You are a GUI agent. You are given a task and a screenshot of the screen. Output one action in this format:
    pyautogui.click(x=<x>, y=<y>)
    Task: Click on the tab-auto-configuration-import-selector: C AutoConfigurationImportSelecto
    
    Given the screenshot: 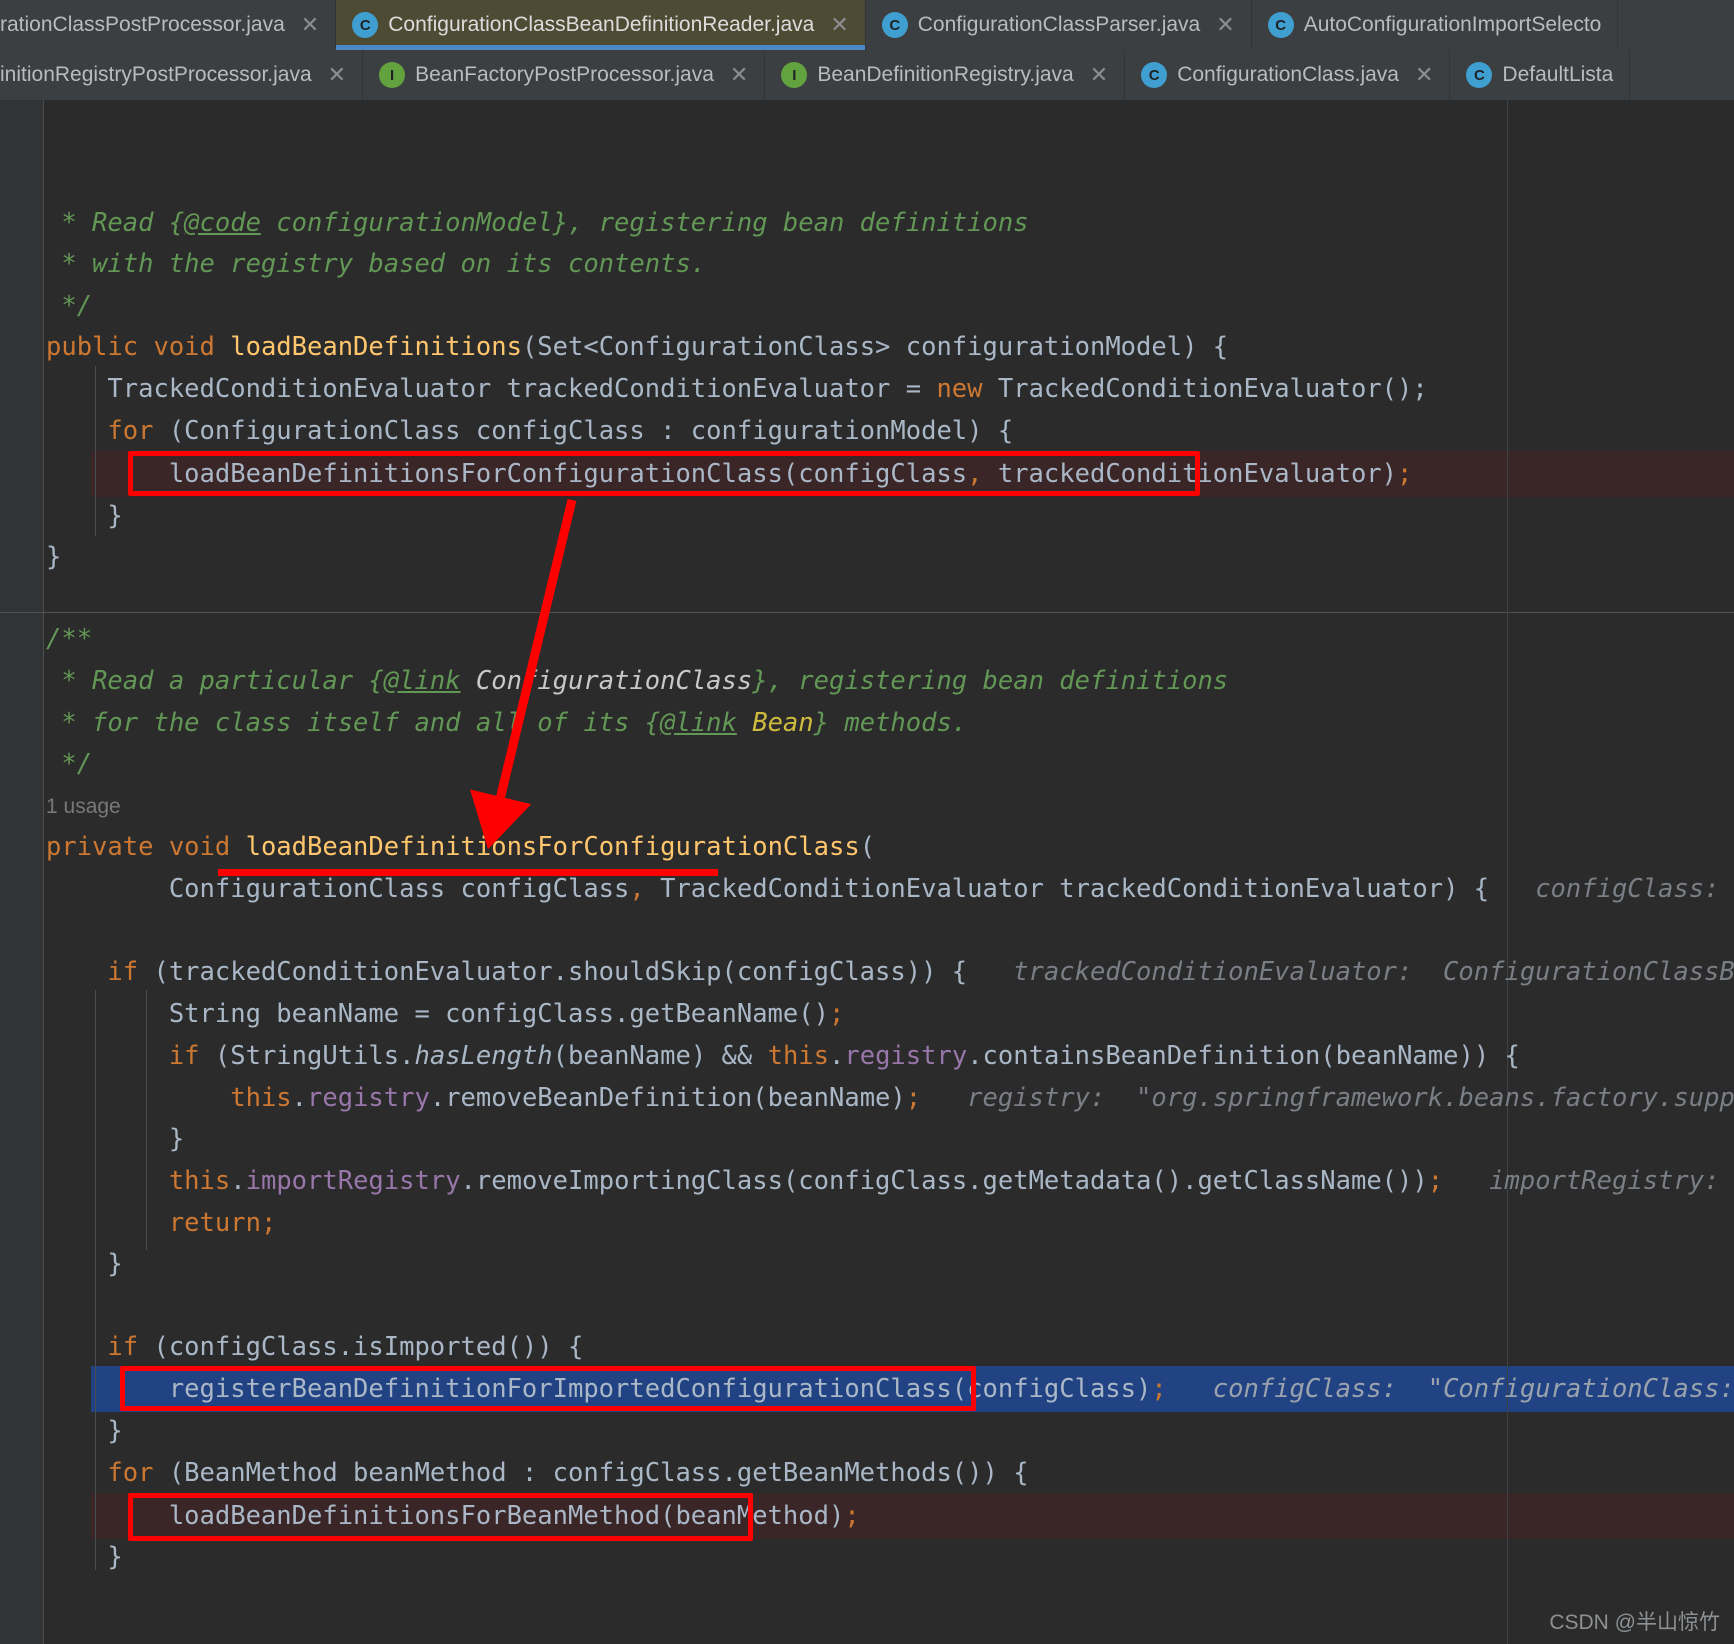 What is the action you would take?
    pyautogui.click(x=1435, y=25)
    